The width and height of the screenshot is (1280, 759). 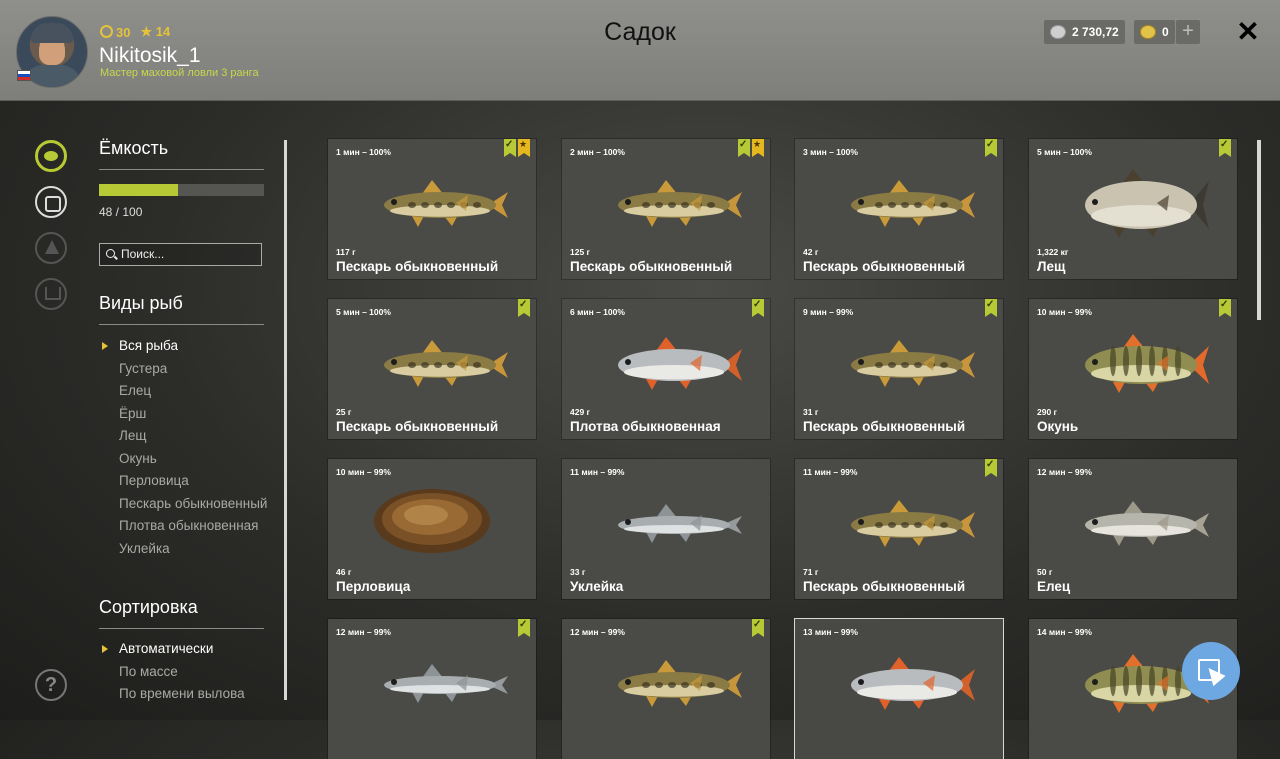 I want to click on fish-weight: 117 г, so click(x=346, y=252).